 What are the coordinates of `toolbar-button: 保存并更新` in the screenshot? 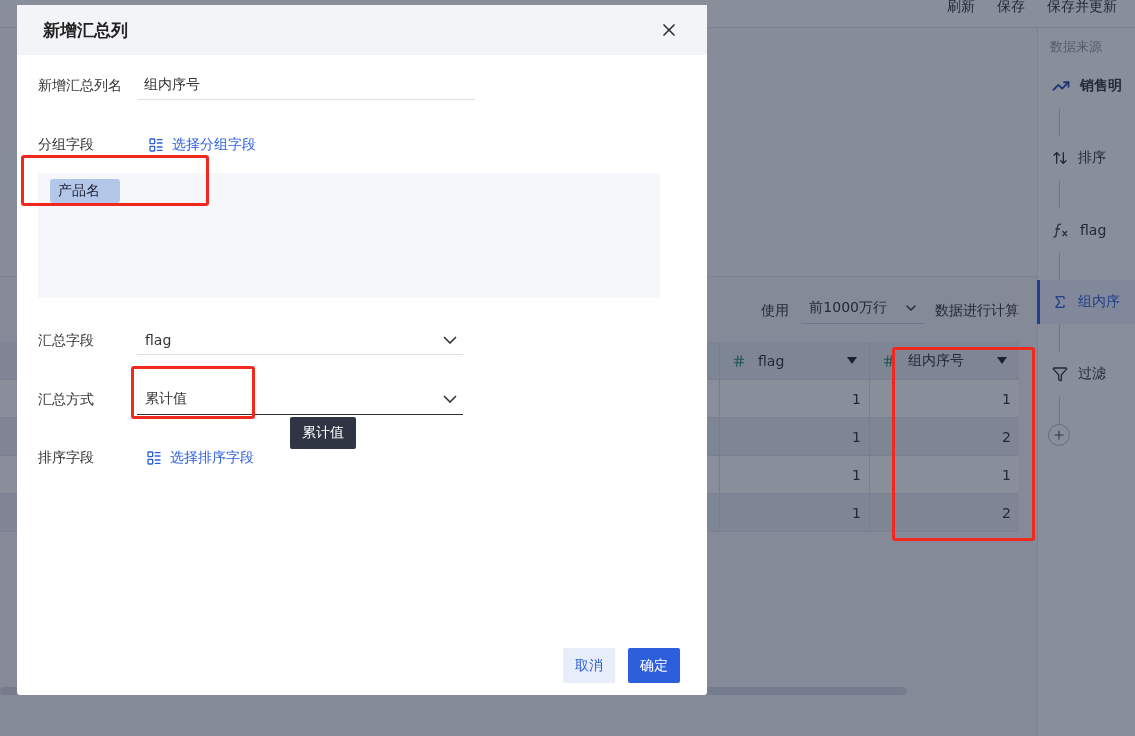 It's located at (1082, 6).